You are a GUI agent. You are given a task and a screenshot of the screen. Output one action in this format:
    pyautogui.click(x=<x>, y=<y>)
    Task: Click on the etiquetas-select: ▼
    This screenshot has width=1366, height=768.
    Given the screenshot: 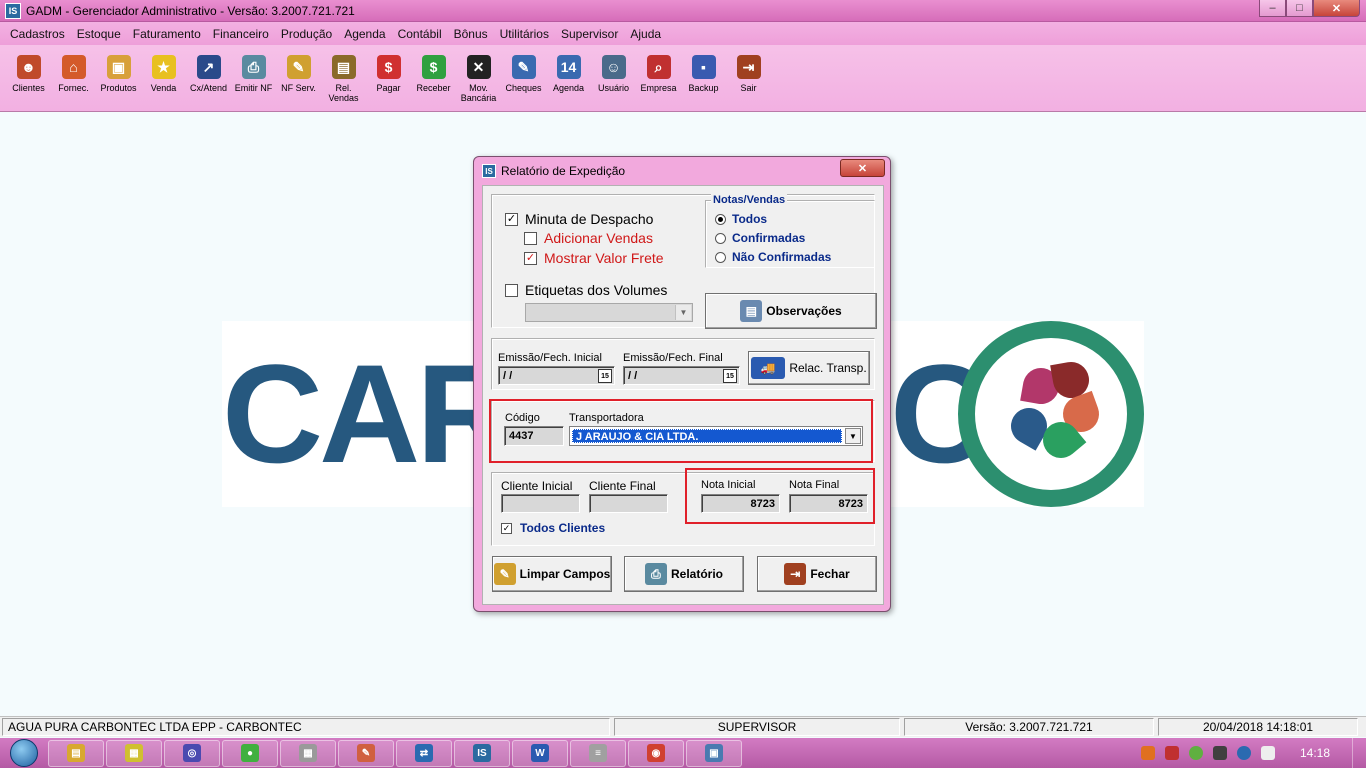 What is the action you would take?
    pyautogui.click(x=609, y=312)
    